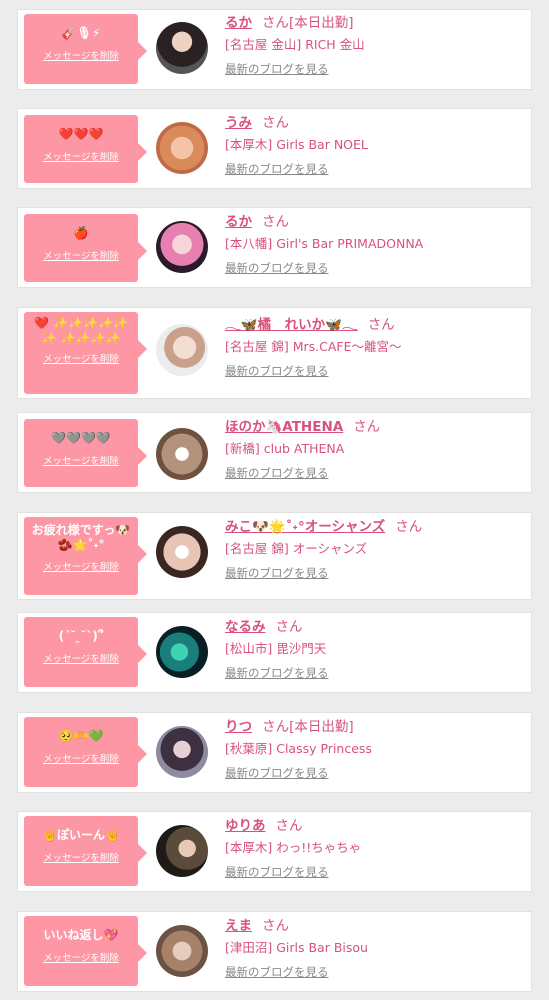 The width and height of the screenshot is (549, 1000). I want to click on message-bubble: ❤️ ✨✨✨✨✨✨ ✨✨✨✨ メッセージを削除, so click(85, 353).